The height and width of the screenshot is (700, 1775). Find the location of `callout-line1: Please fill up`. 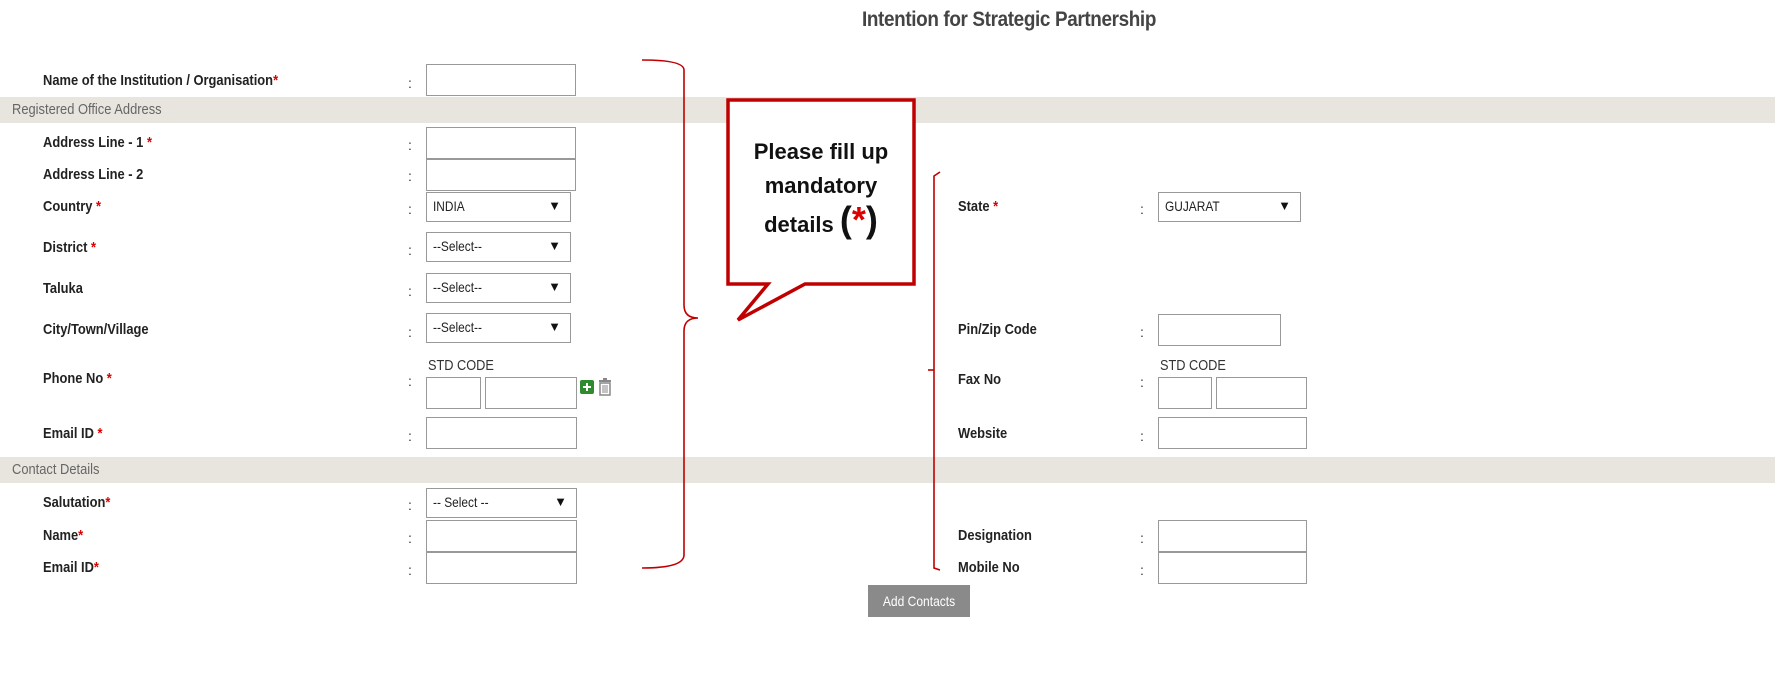

callout-line1: Please fill up is located at coordinates (821, 151).